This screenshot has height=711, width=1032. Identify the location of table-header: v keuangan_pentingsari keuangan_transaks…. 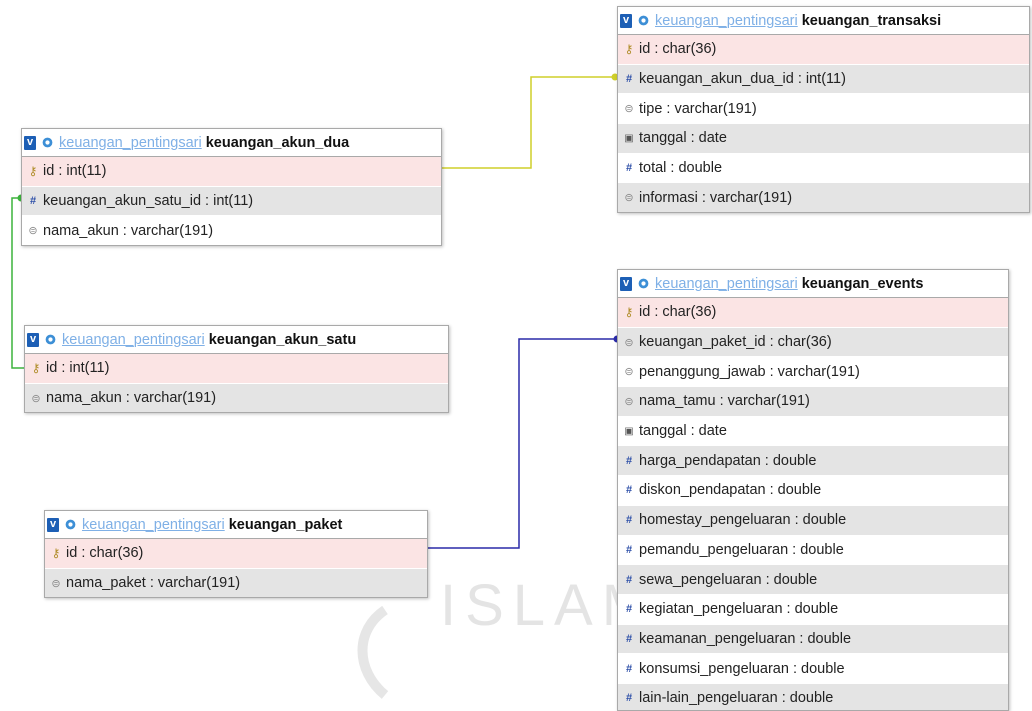
(823, 21).